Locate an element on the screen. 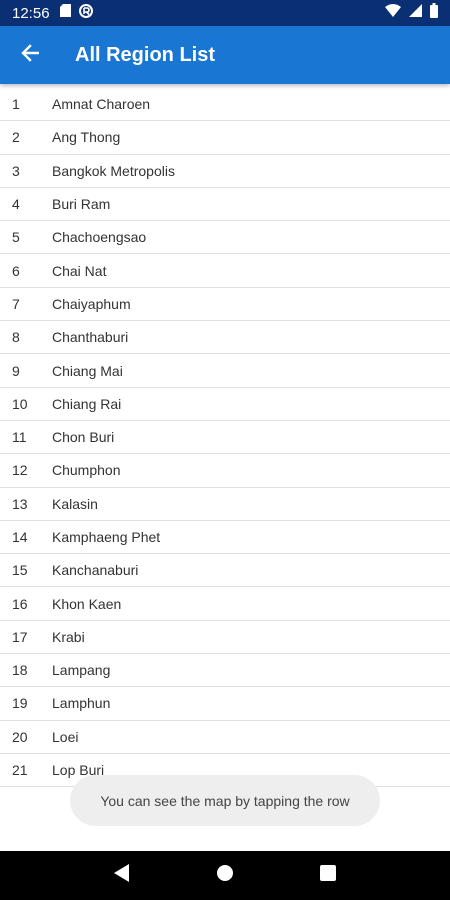 This screenshot has width=450, height=900. recents-square-icon is located at coordinates (328, 875).